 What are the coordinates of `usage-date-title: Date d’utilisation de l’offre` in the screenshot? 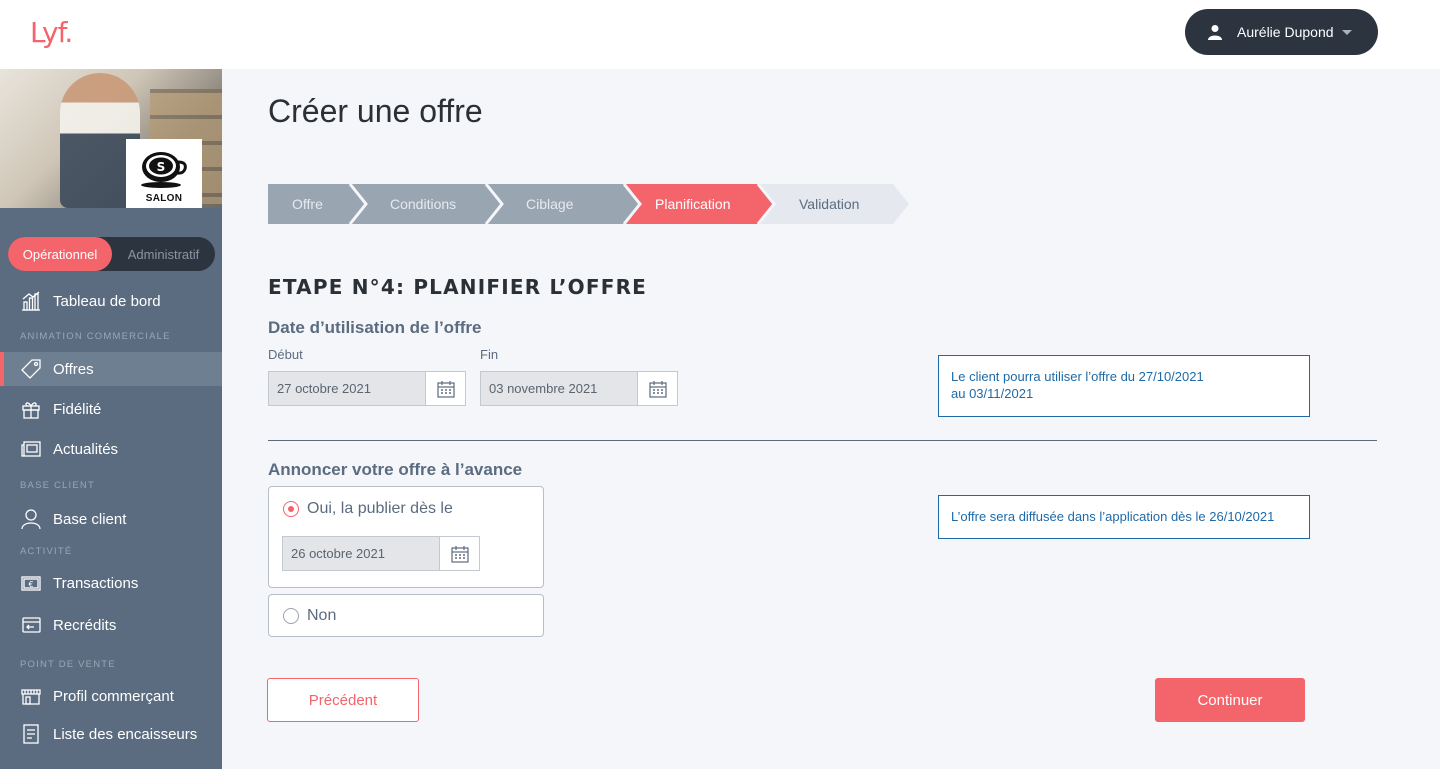 It's located at (375, 327).